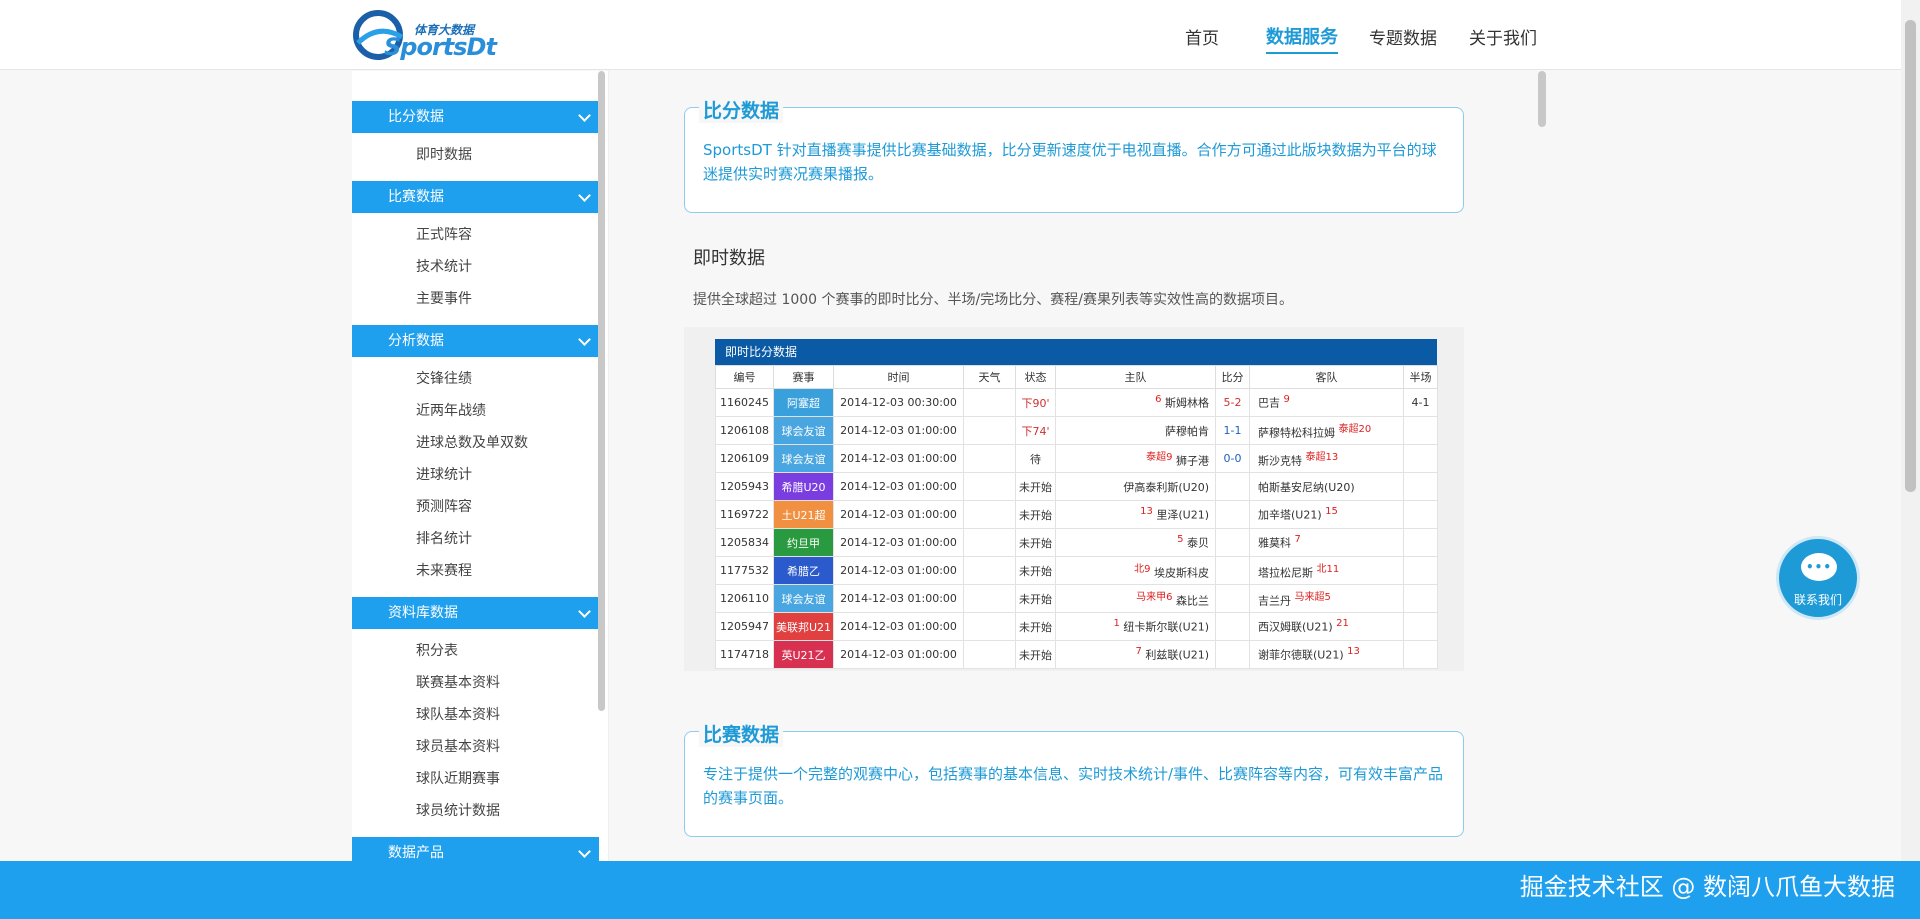 The height and width of the screenshot is (919, 1920). I want to click on home-team-name: 里泽(U21), so click(1182, 515).